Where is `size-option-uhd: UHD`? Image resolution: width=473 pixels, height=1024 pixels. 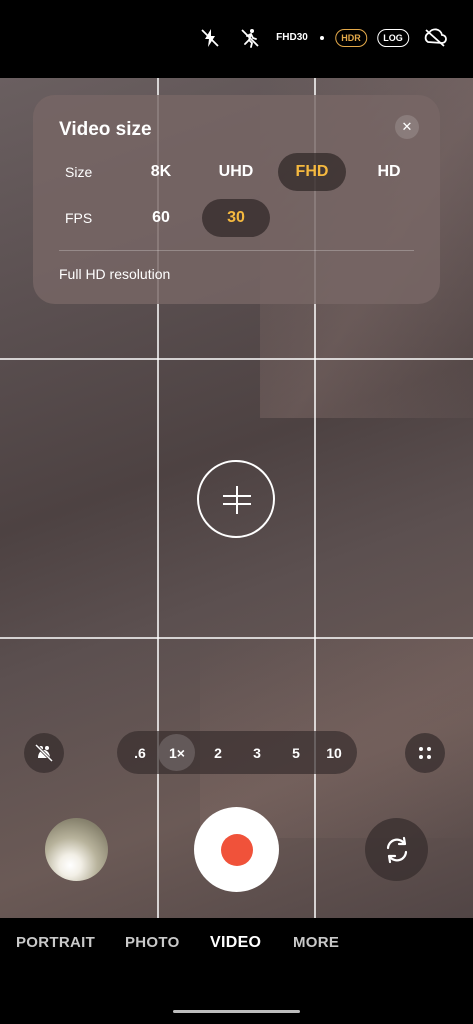
size-option-uhd: UHD is located at coordinates (236, 172).